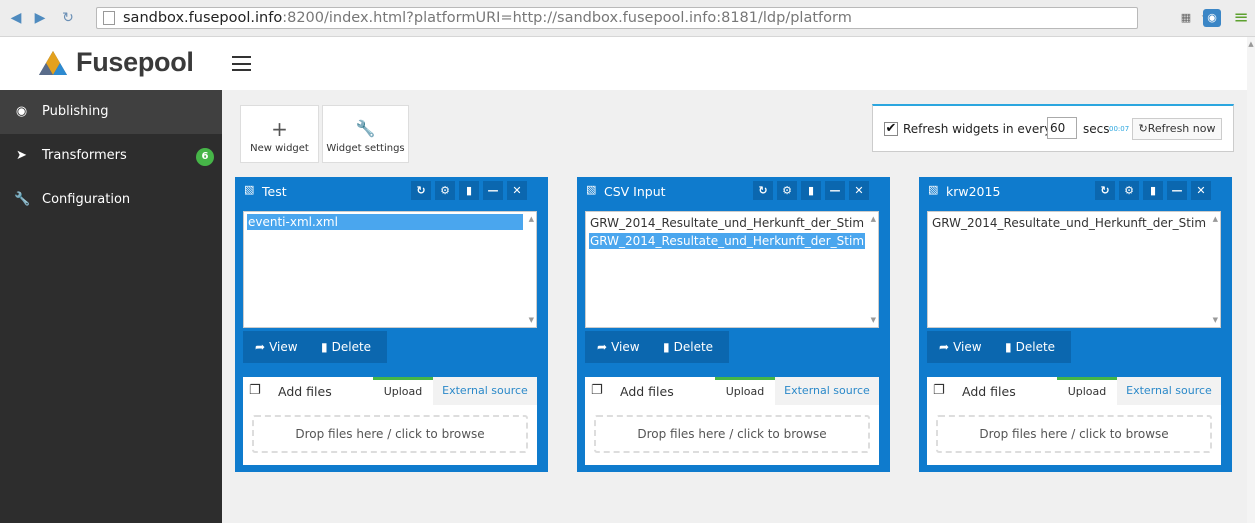 The height and width of the screenshot is (523, 1255). I want to click on browser-menu-icon: ≡, so click(1241, 18).